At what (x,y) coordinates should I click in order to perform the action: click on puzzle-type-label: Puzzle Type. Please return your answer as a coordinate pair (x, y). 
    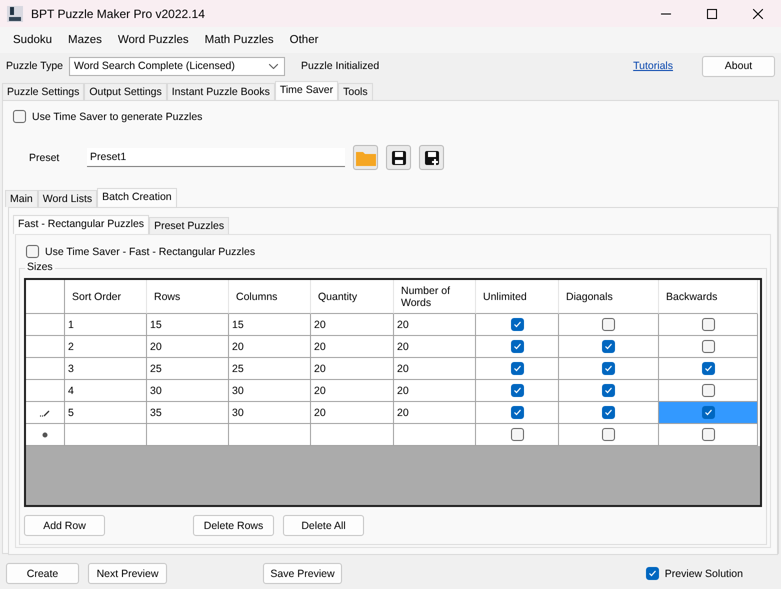
    Looking at the image, I should click on (35, 66).